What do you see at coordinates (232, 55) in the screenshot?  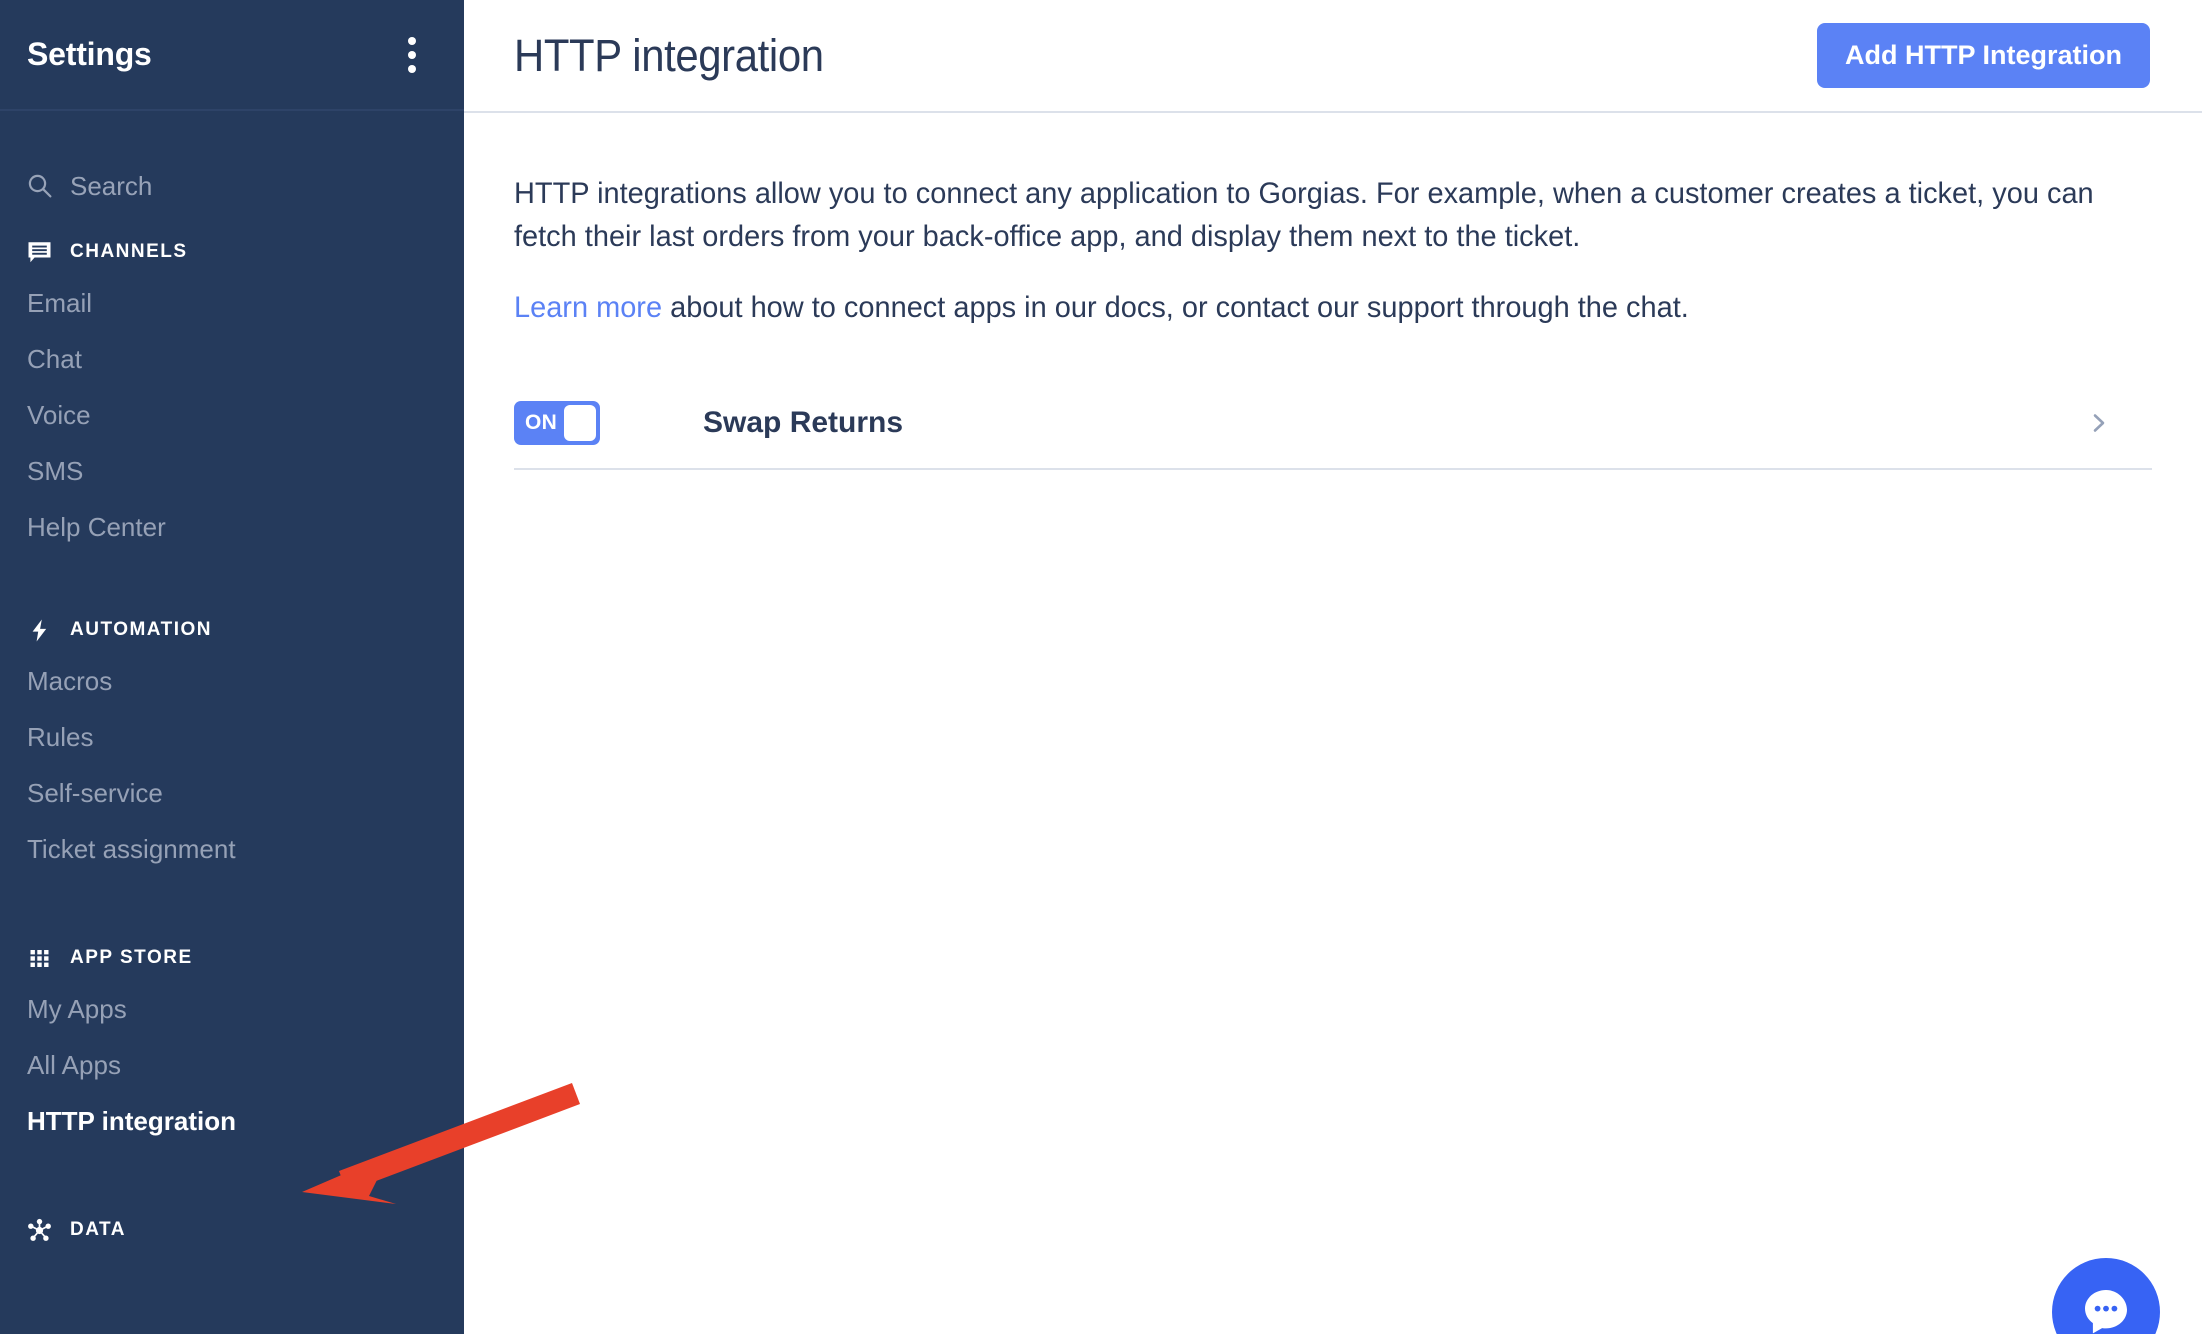 I see `sidebar-header: Settings` at bounding box center [232, 55].